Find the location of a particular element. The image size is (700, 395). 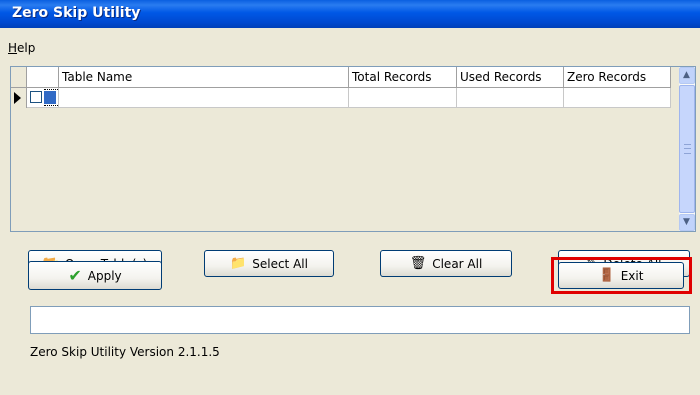

current-row-arrow-icon is located at coordinates (17, 98).